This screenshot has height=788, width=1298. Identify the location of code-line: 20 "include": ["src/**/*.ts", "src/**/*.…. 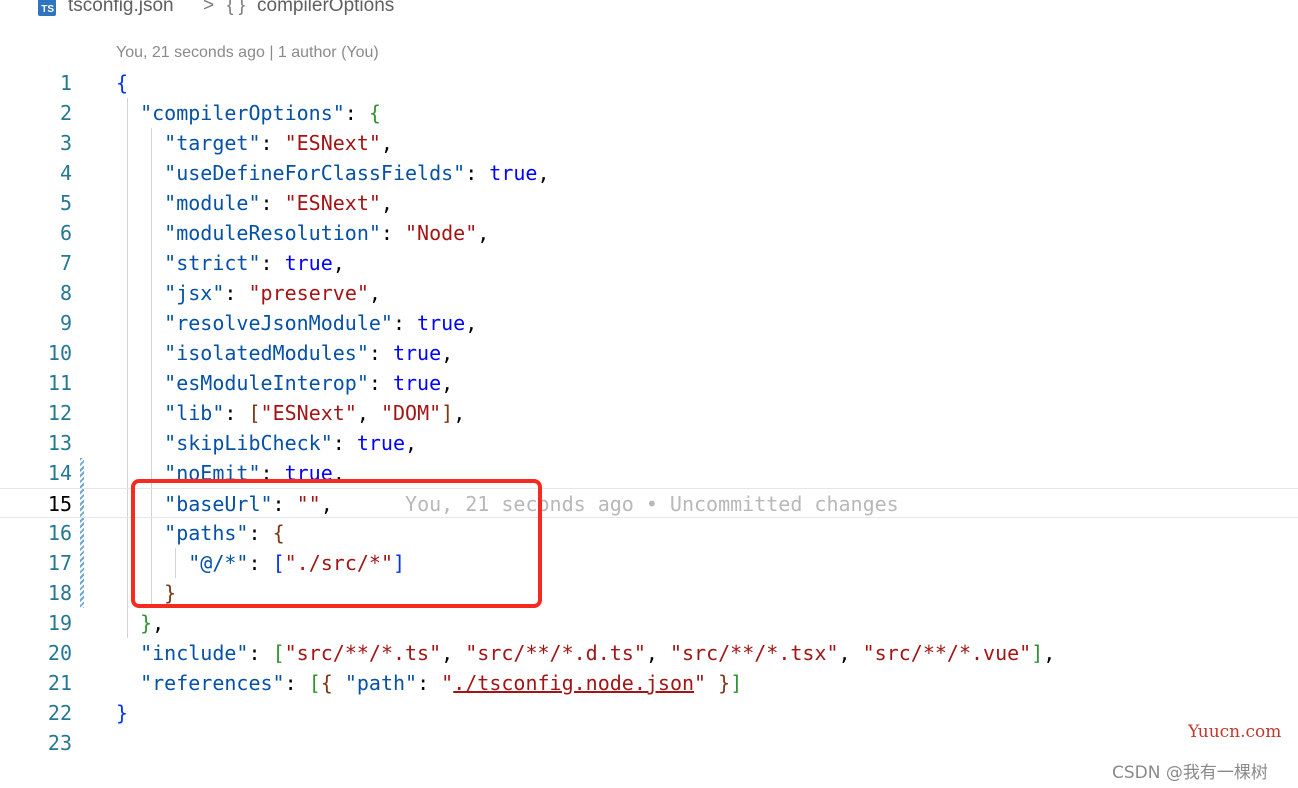
(551, 653).